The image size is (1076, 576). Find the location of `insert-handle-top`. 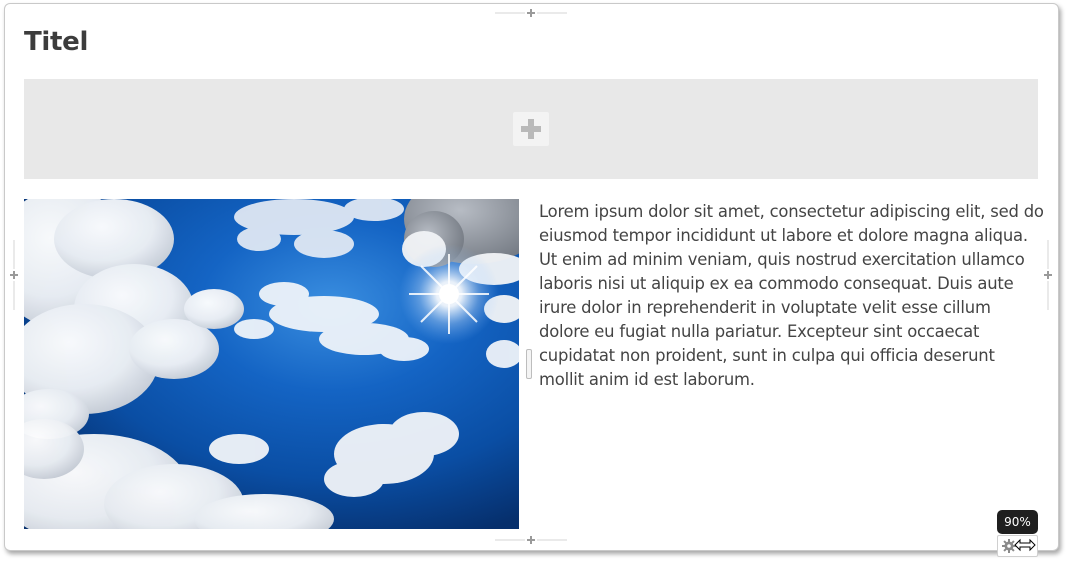

insert-handle-top is located at coordinates (531, 13).